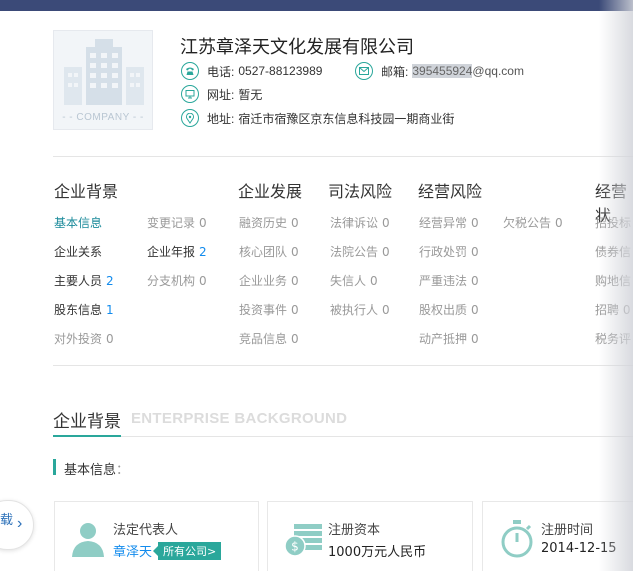 The height and width of the screenshot is (571, 633). Describe the element at coordinates (533, 222) in the screenshot. I see `nav-item-tax-arrears: 欠税公告 0` at that location.